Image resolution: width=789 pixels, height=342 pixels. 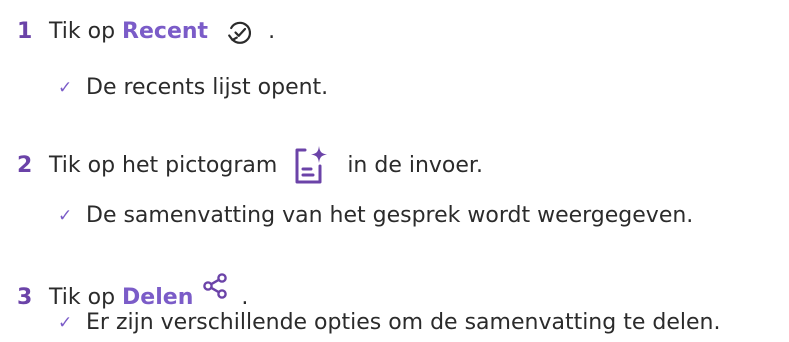 What do you see at coordinates (25, 297) in the screenshot?
I see `step-number: 3` at bounding box center [25, 297].